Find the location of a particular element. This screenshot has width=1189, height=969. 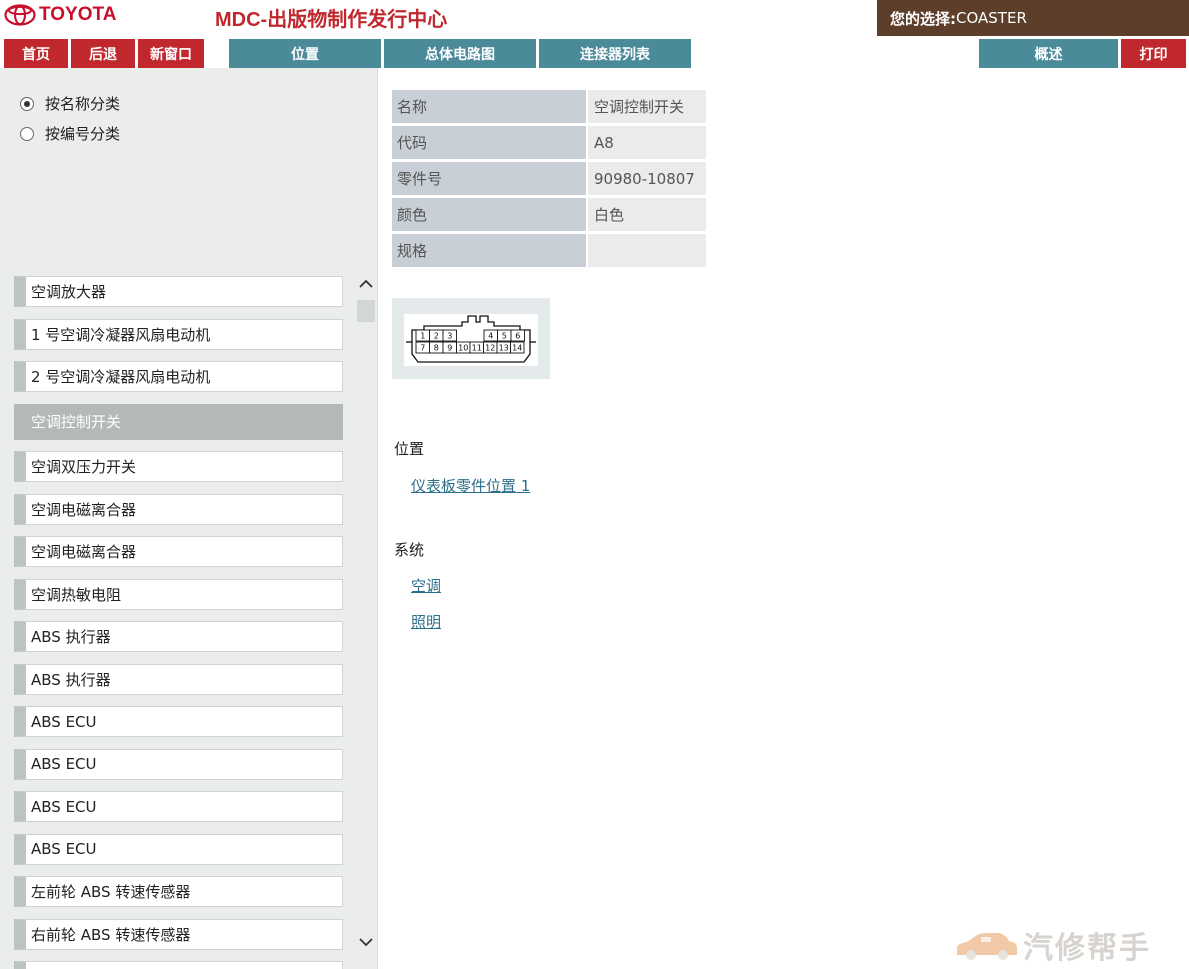

detail-value: 白色 is located at coordinates (647, 214).